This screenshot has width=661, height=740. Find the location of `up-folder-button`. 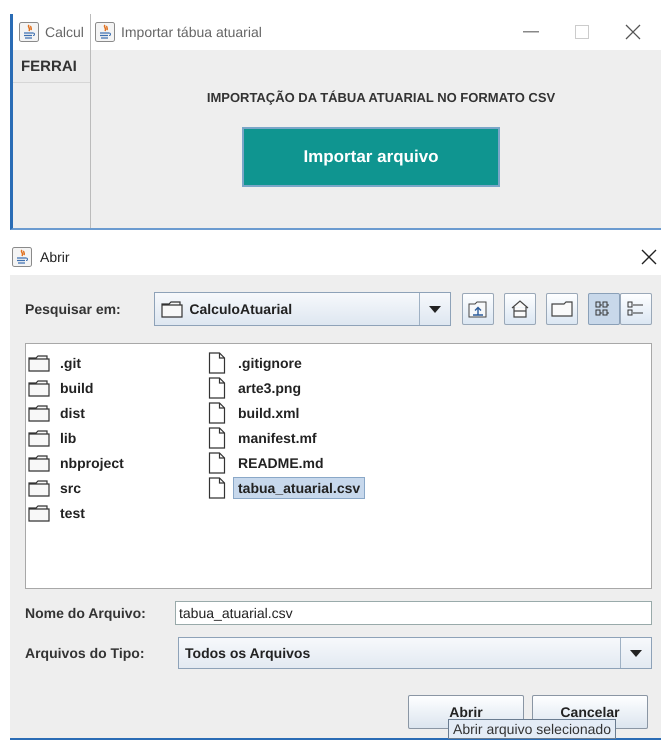

up-folder-button is located at coordinates (478, 309).